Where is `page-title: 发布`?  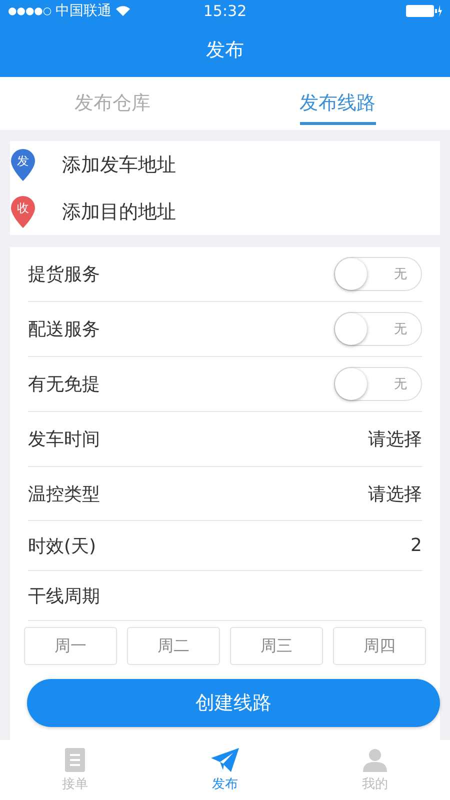
page-title: 发布 is located at coordinates (225, 50).